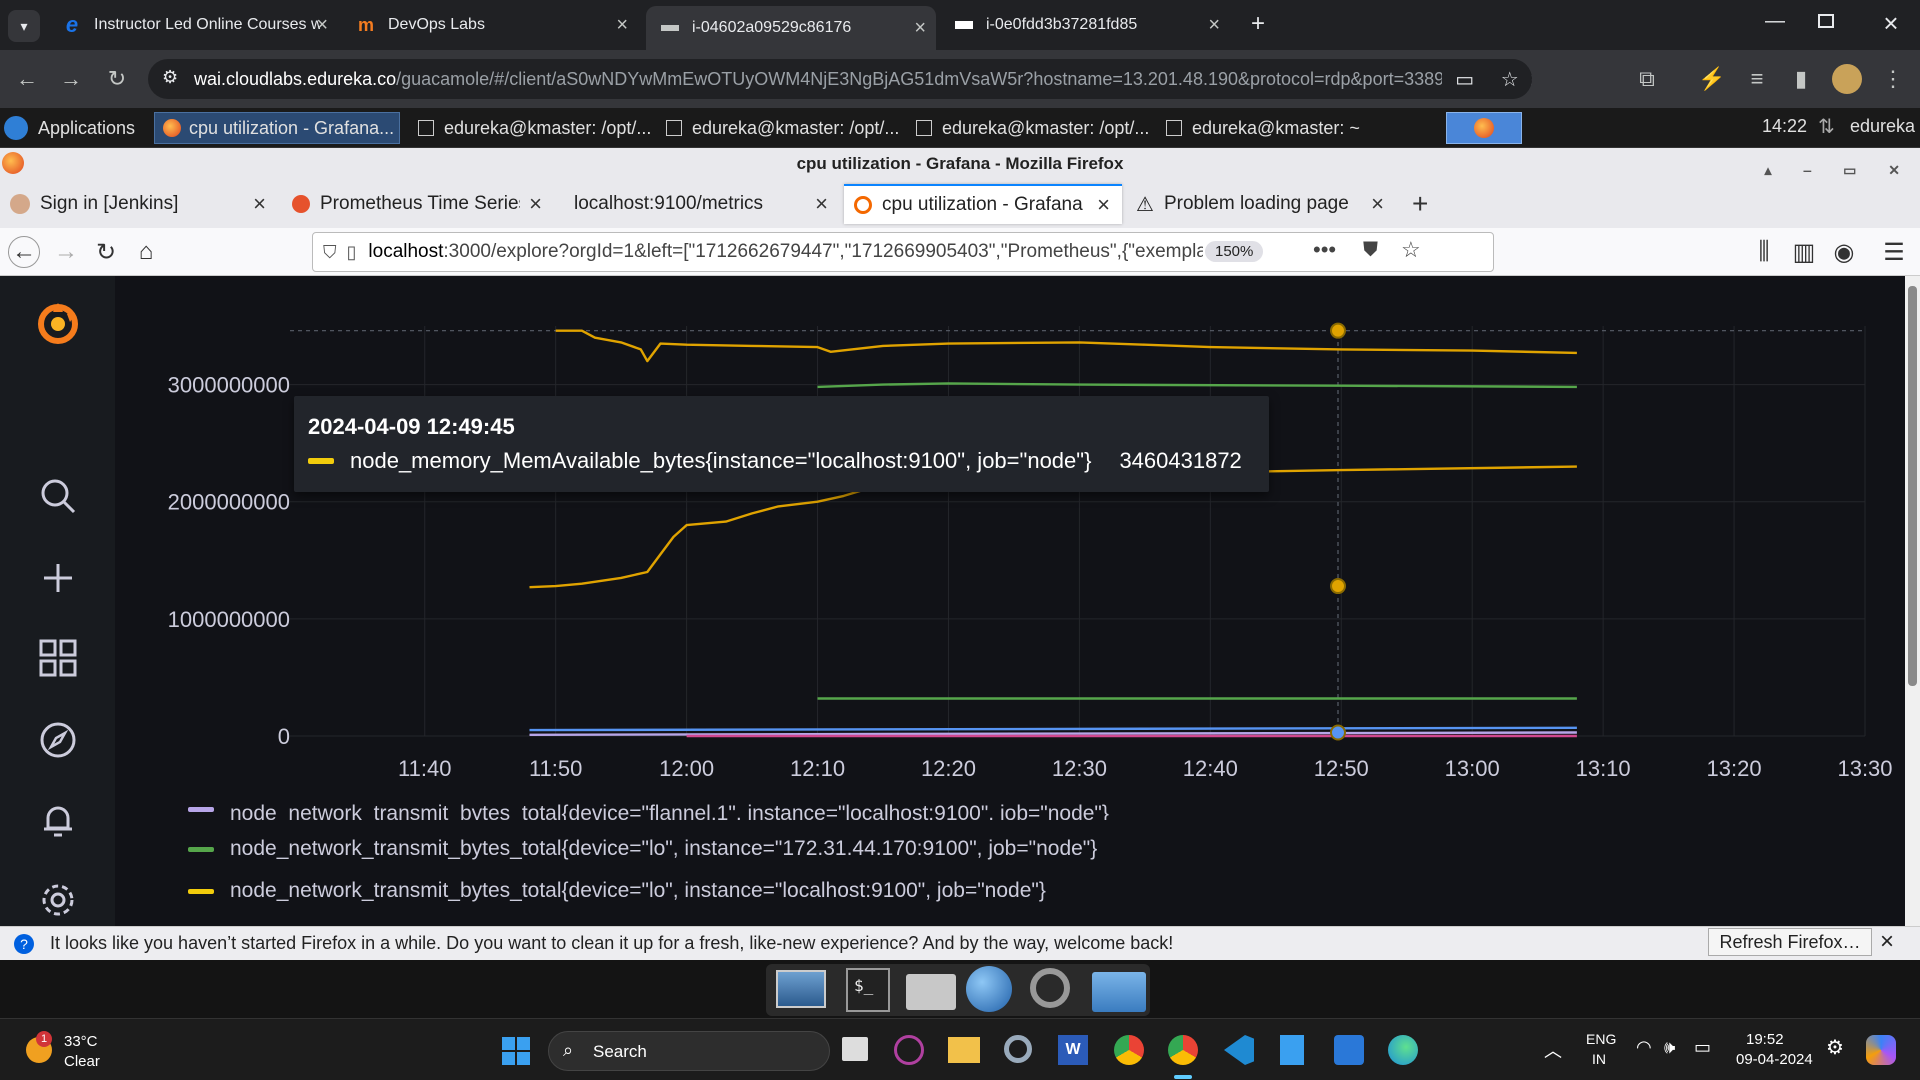 This screenshot has width=1920, height=1080. Describe the element at coordinates (1601, 1039) in the screenshot. I see `lang-line1: ENG` at that location.